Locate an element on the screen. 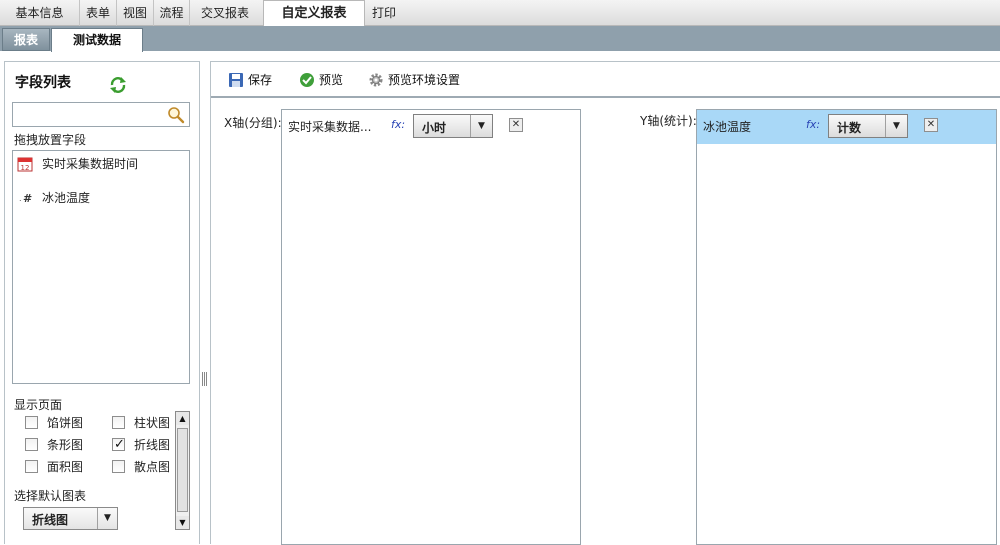 The image size is (1000, 545). preview-label: 预览 is located at coordinates (331, 80).